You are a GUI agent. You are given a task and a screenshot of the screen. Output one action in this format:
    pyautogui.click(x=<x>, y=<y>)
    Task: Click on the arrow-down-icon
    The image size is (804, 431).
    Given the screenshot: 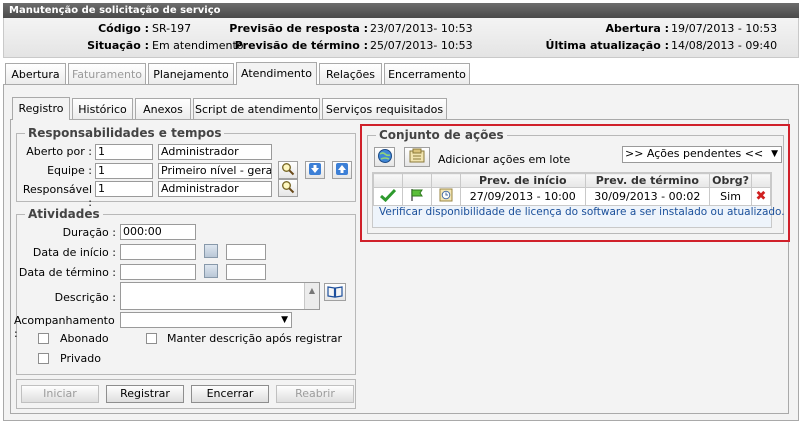 What is the action you would take?
    pyautogui.click(x=315, y=169)
    